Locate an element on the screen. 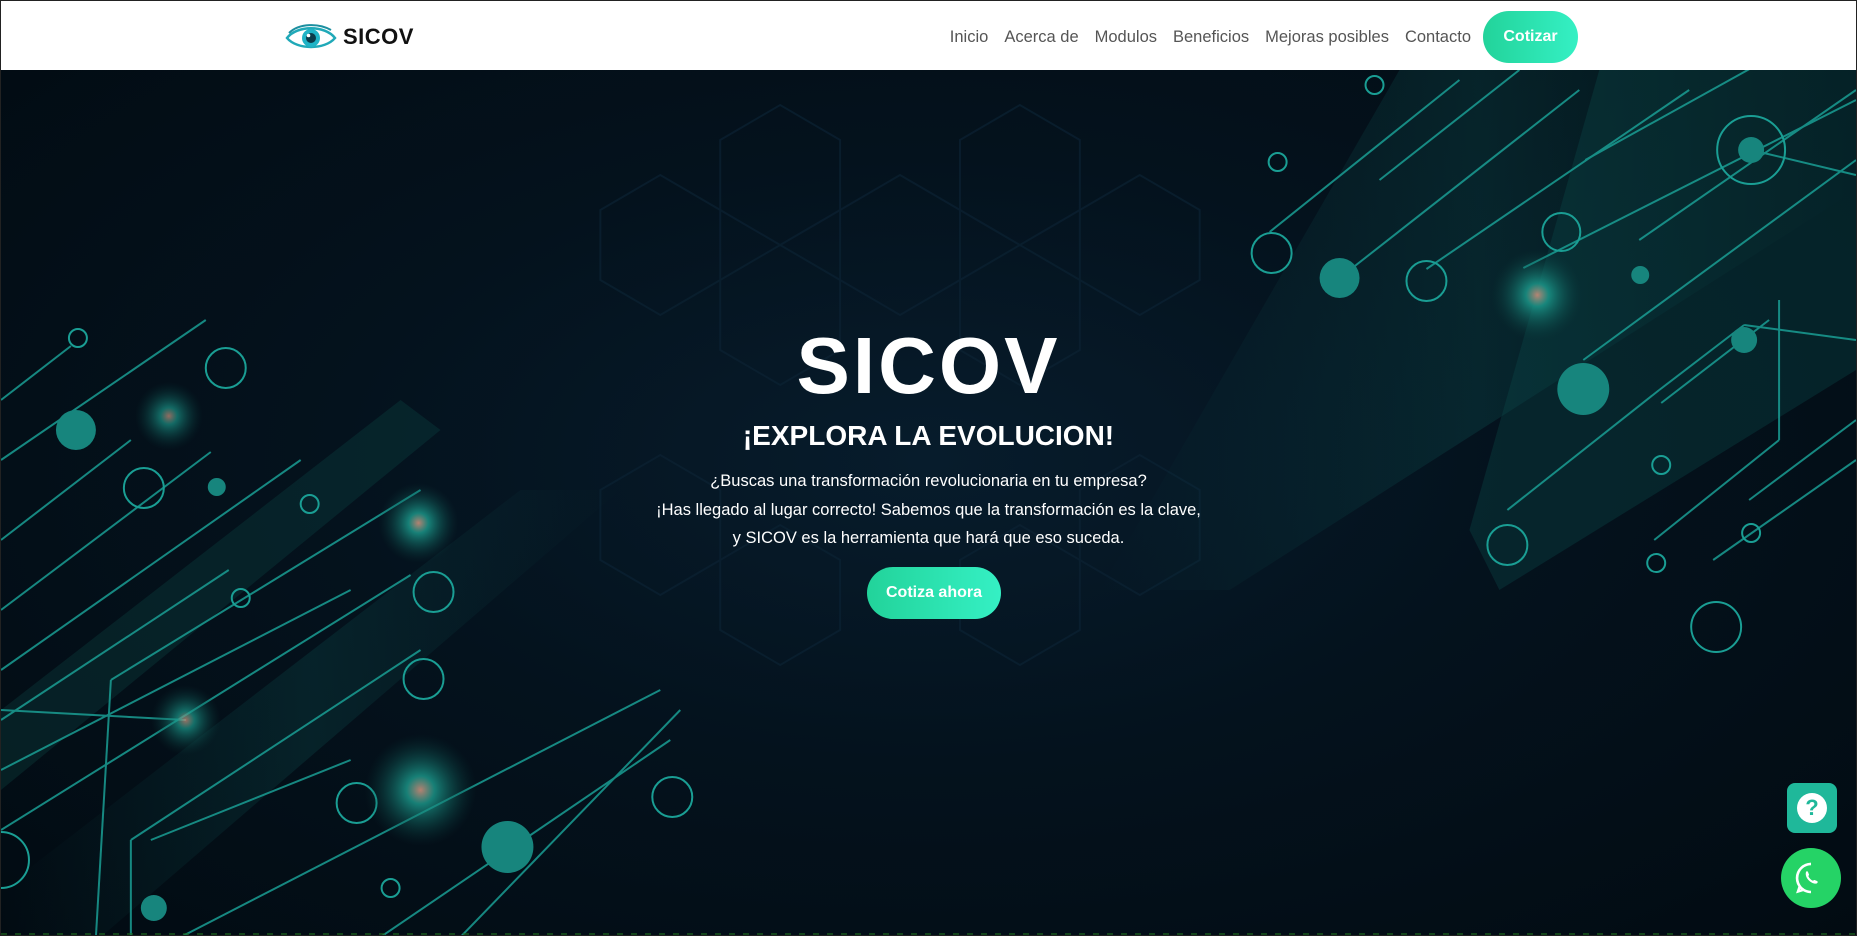 The height and width of the screenshot is (936, 1857). nav-link-beneficios: Beneficios is located at coordinates (1211, 37).